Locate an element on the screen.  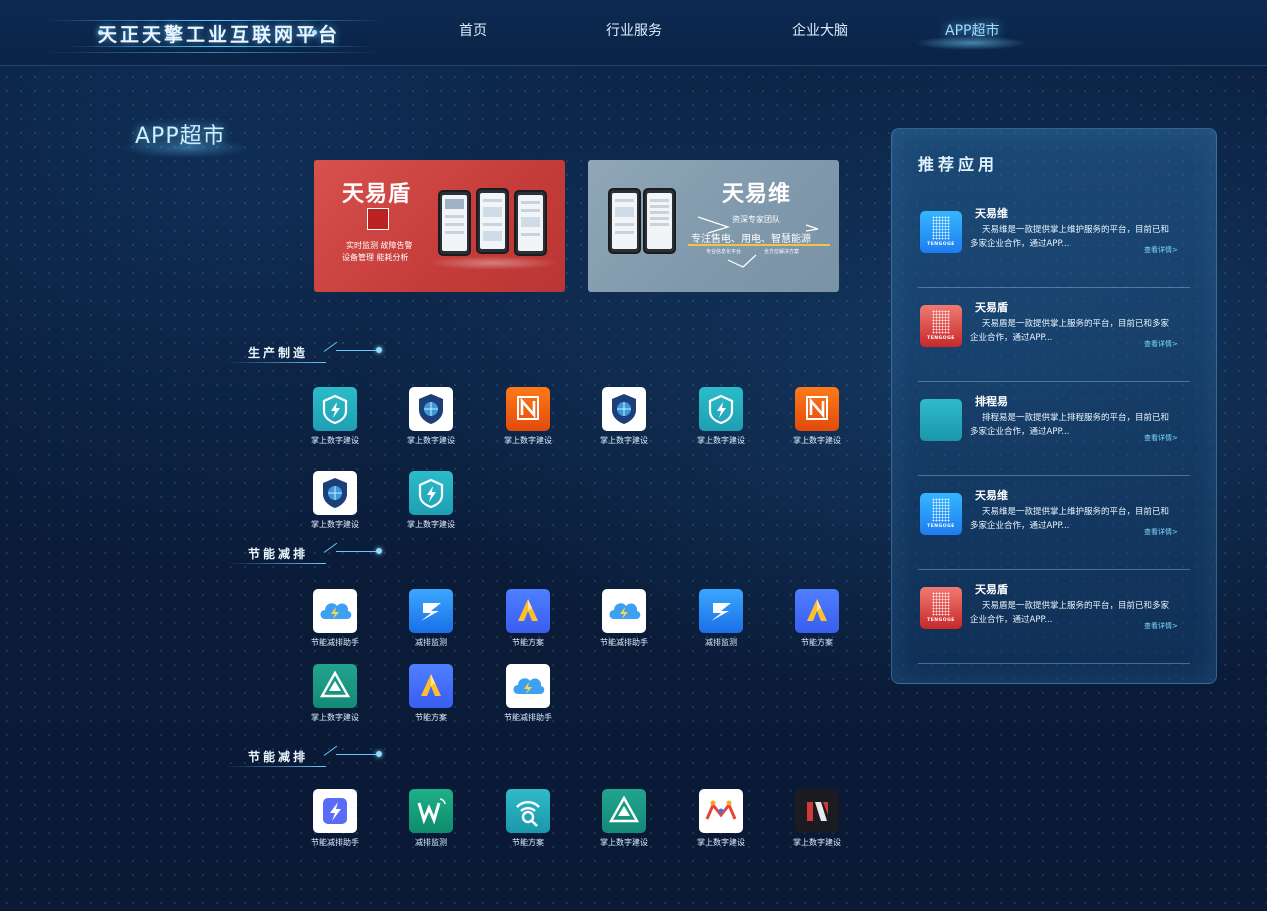
banner-right-title: 天易维 is located at coordinates (757, 194).